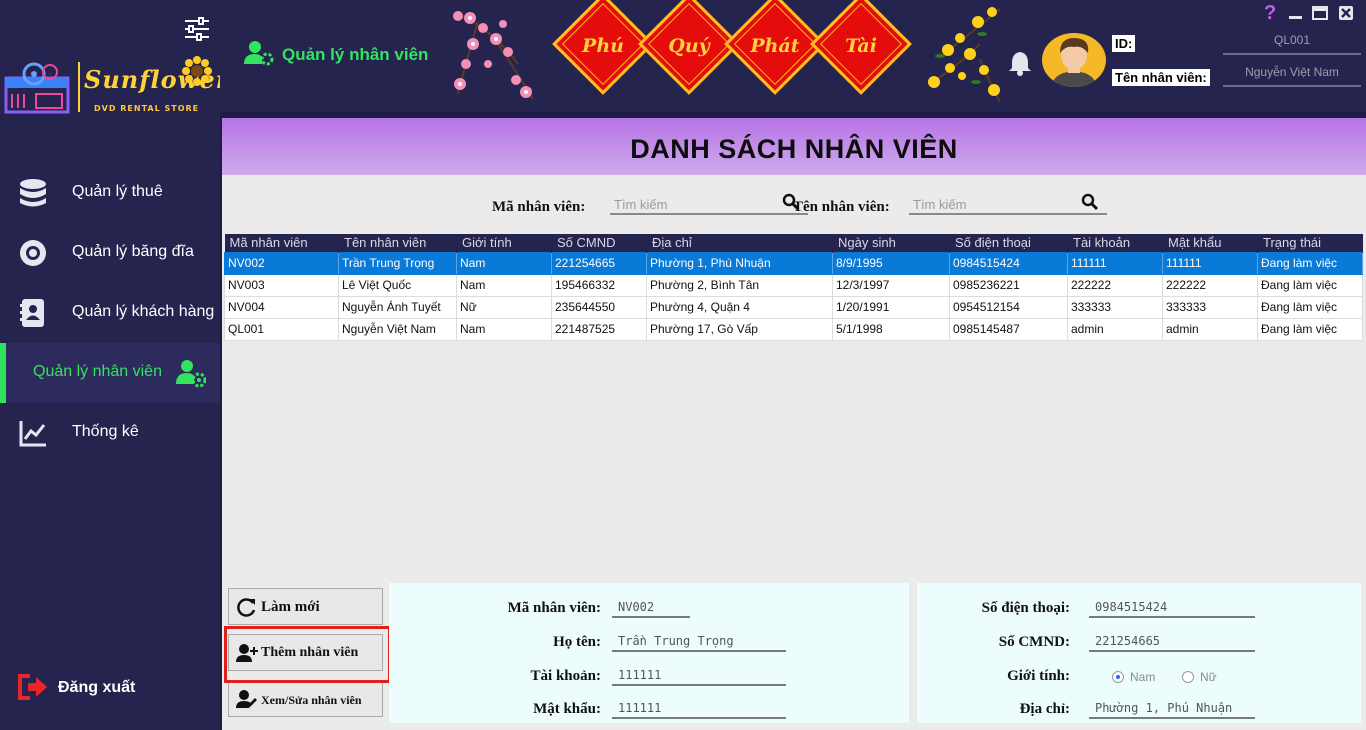  I want to click on table-cell: Phường 4, Quận 4, so click(739, 307).